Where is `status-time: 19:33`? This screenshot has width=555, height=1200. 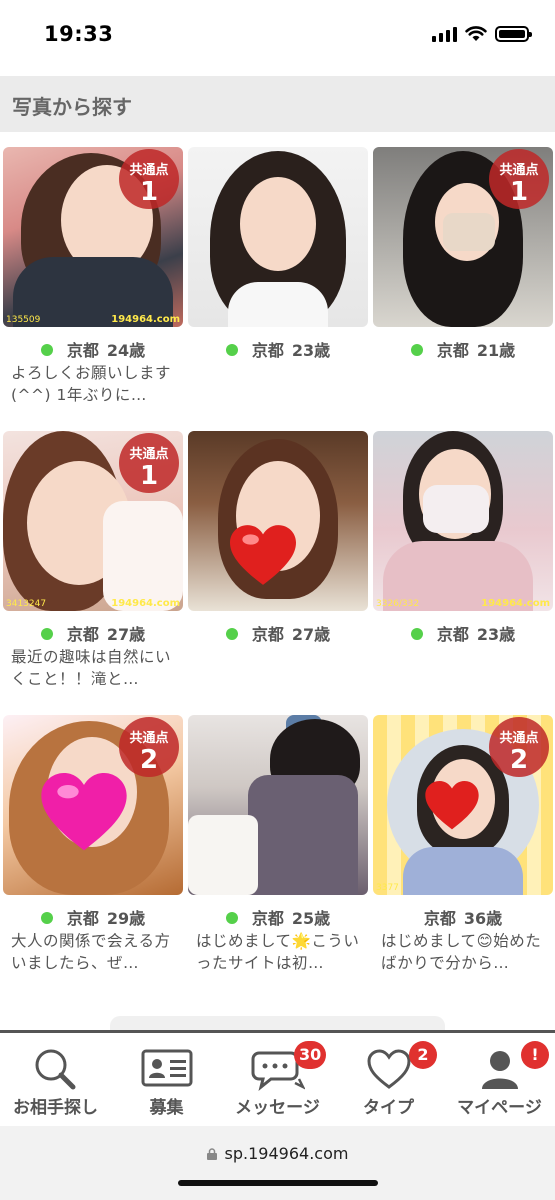
status-time: 19:33 is located at coordinates (79, 34).